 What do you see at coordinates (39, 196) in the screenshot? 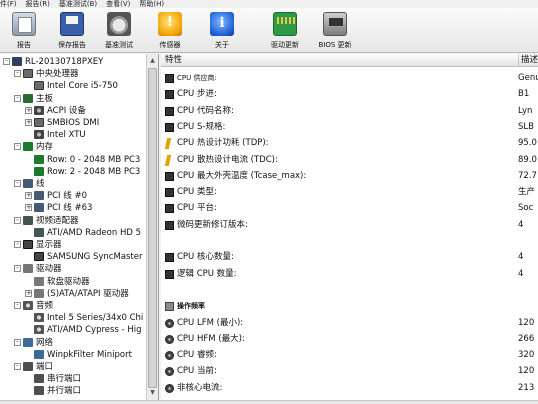
I see `bus-icon` at bounding box center [39, 196].